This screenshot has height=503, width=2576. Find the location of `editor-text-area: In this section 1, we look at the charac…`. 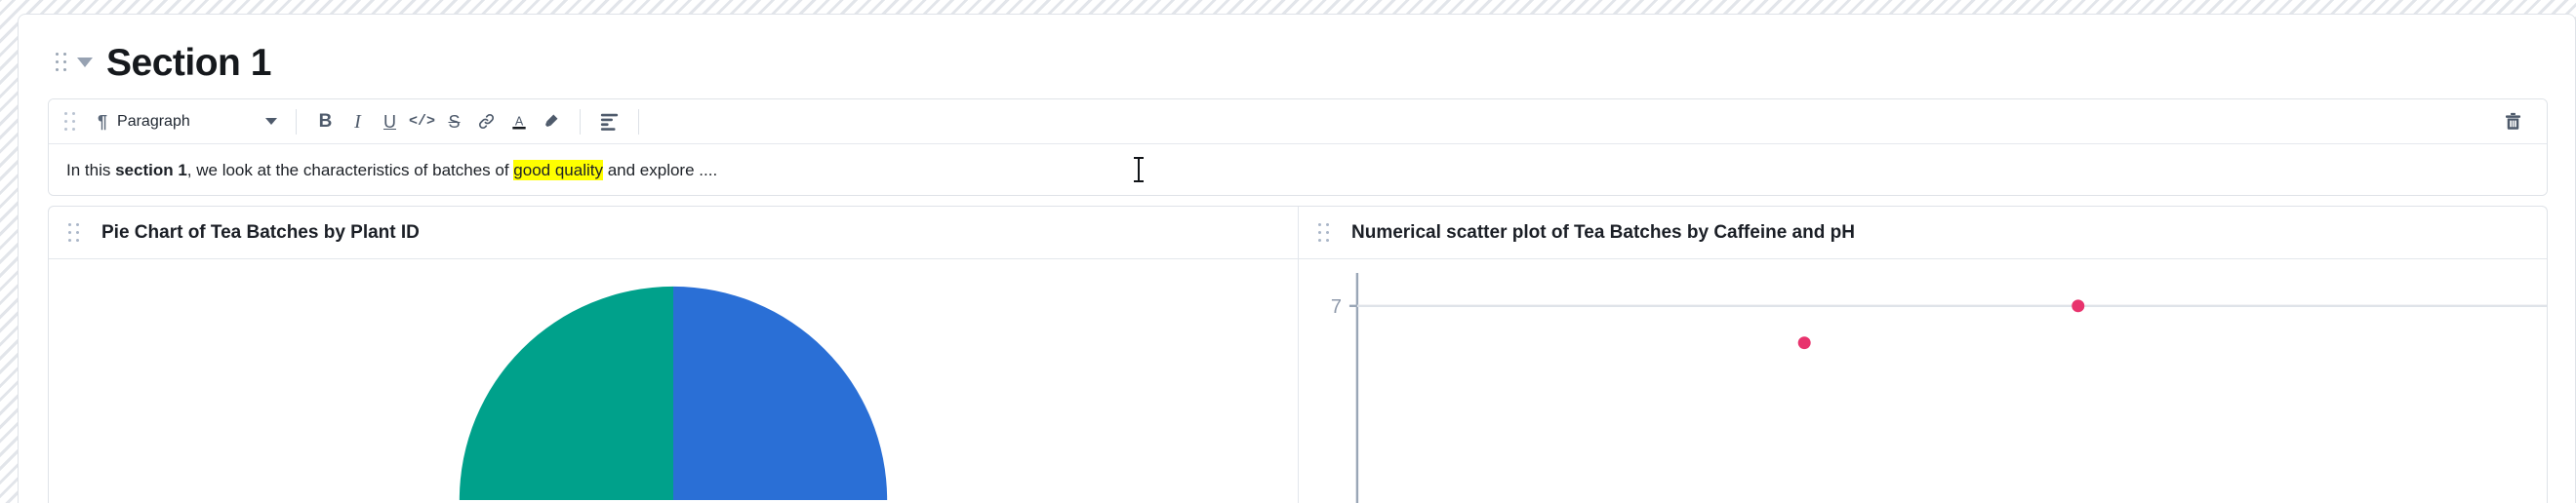

editor-text-area: In this section 1, we look at the charac… is located at coordinates (1298, 169).